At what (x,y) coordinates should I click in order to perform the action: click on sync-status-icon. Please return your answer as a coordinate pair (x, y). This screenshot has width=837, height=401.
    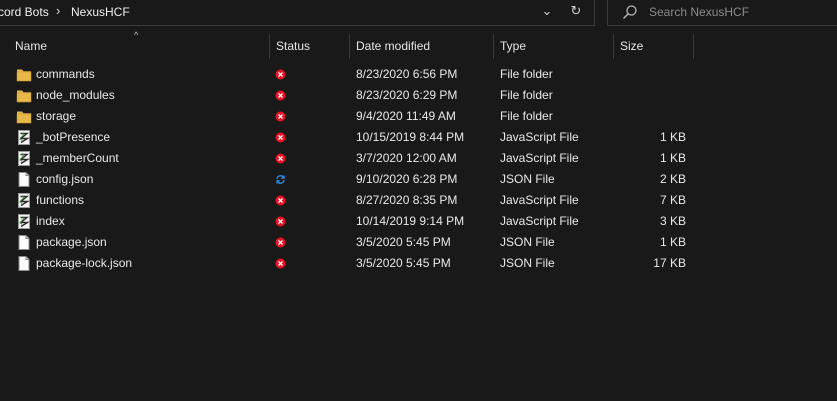
    Looking at the image, I should click on (280, 179).